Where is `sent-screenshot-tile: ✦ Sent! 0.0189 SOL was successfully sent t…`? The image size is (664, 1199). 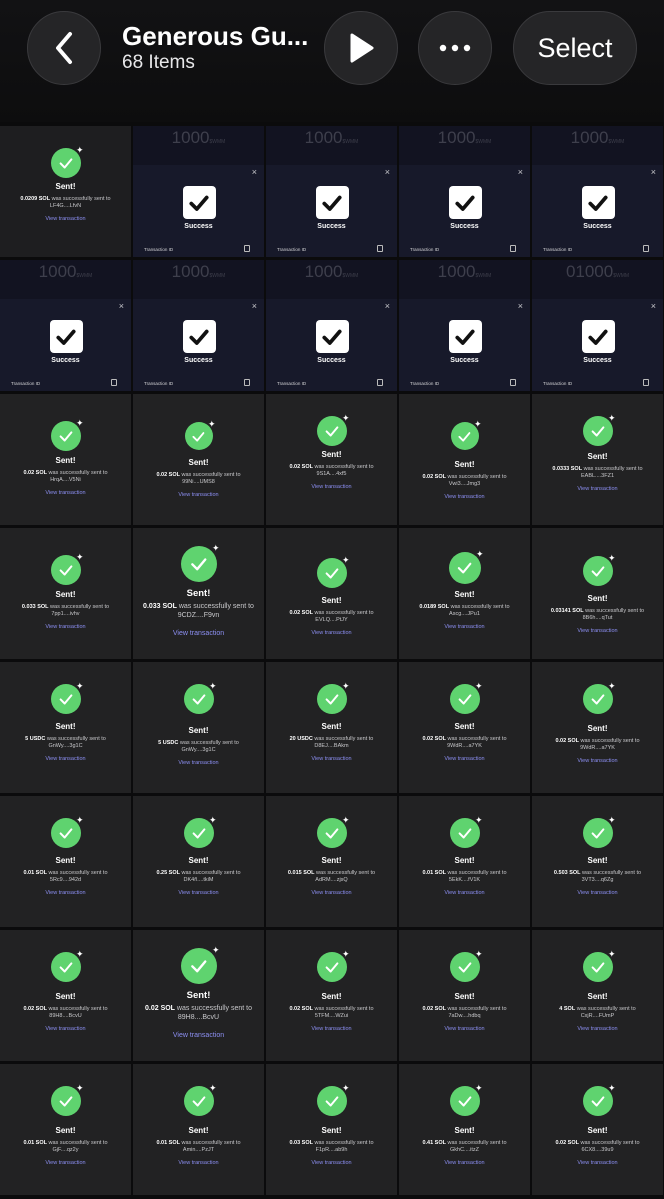 sent-screenshot-tile: ✦ Sent! 0.0189 SOL was successfully sent t… is located at coordinates (464, 593).